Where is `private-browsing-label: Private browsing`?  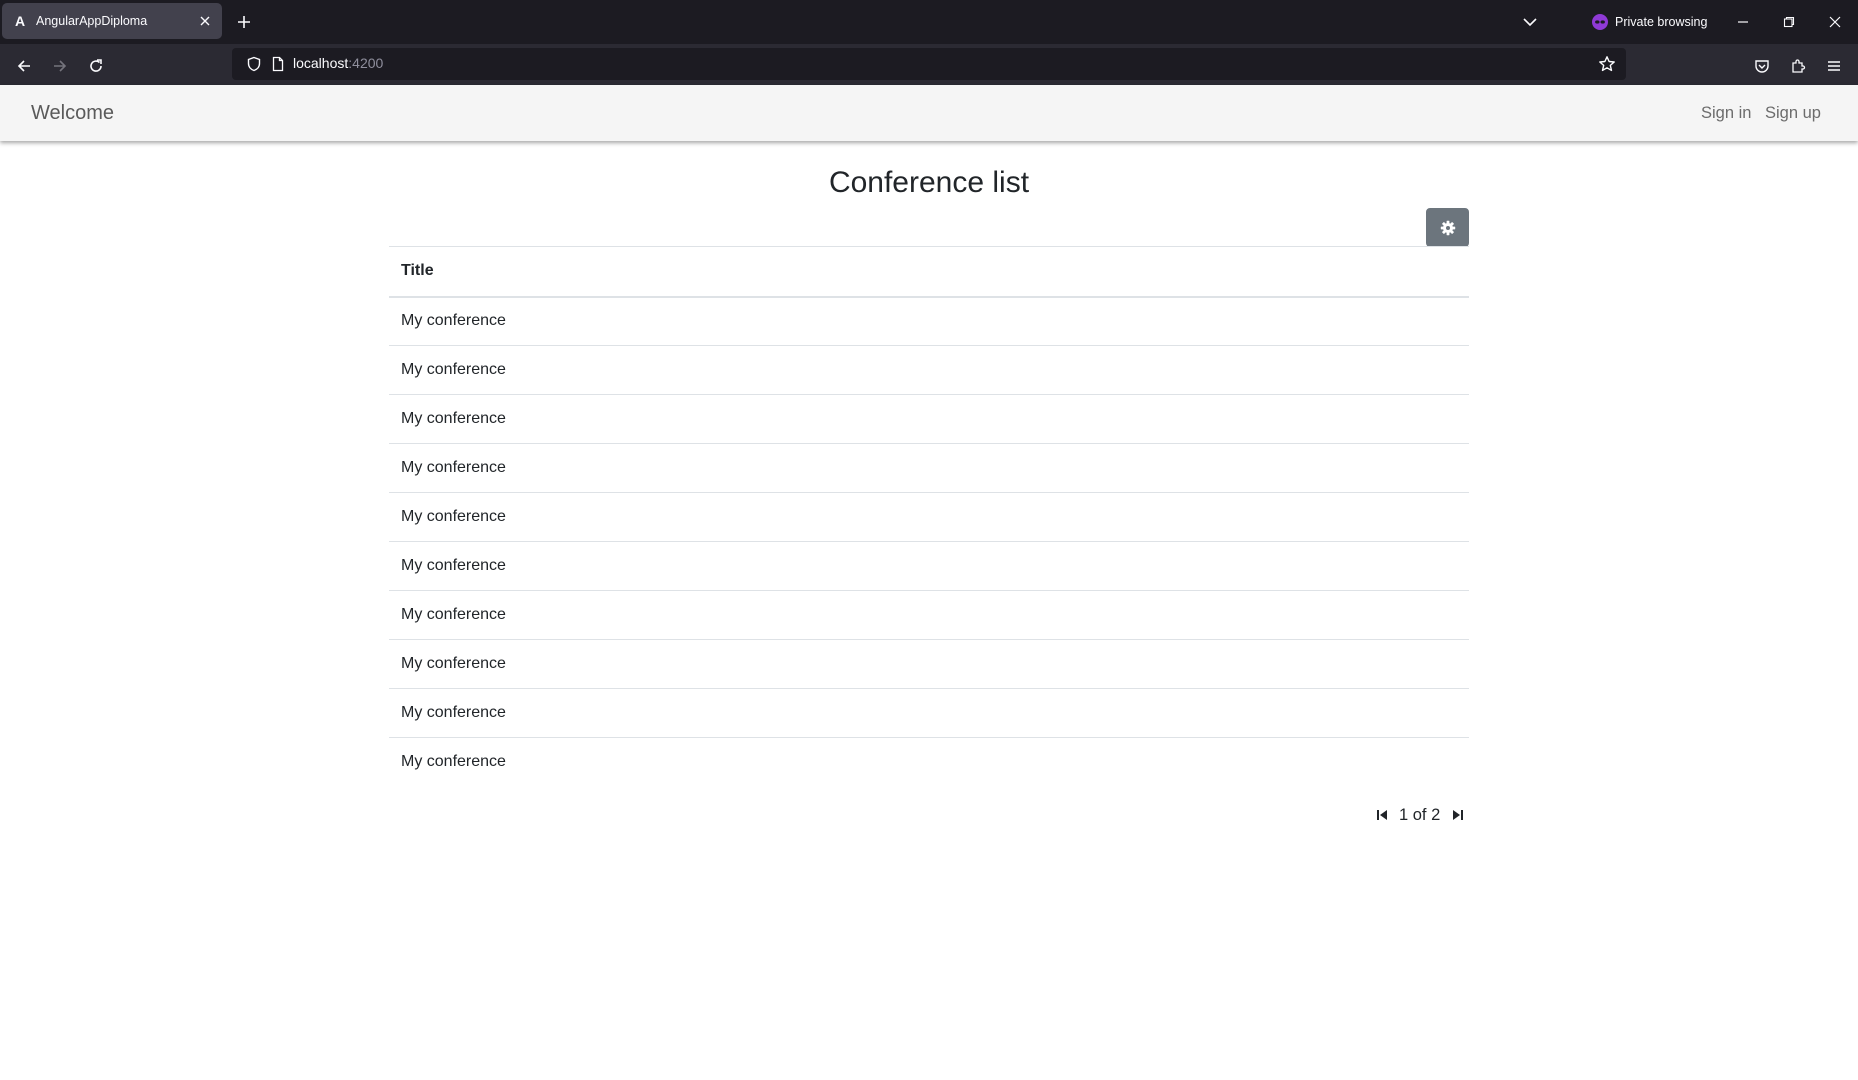
private-browsing-label: Private browsing is located at coordinates (1661, 22).